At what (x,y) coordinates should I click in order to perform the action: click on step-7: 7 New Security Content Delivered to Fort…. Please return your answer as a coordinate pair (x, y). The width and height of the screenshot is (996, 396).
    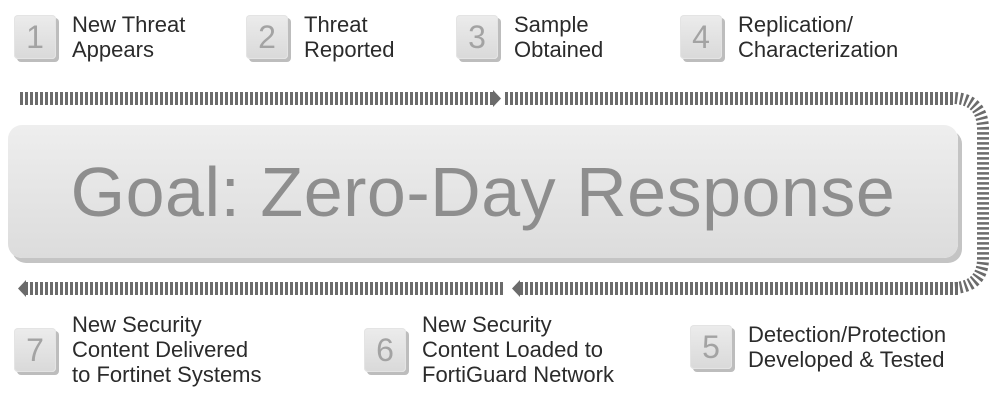
    Looking at the image, I should click on (138, 349).